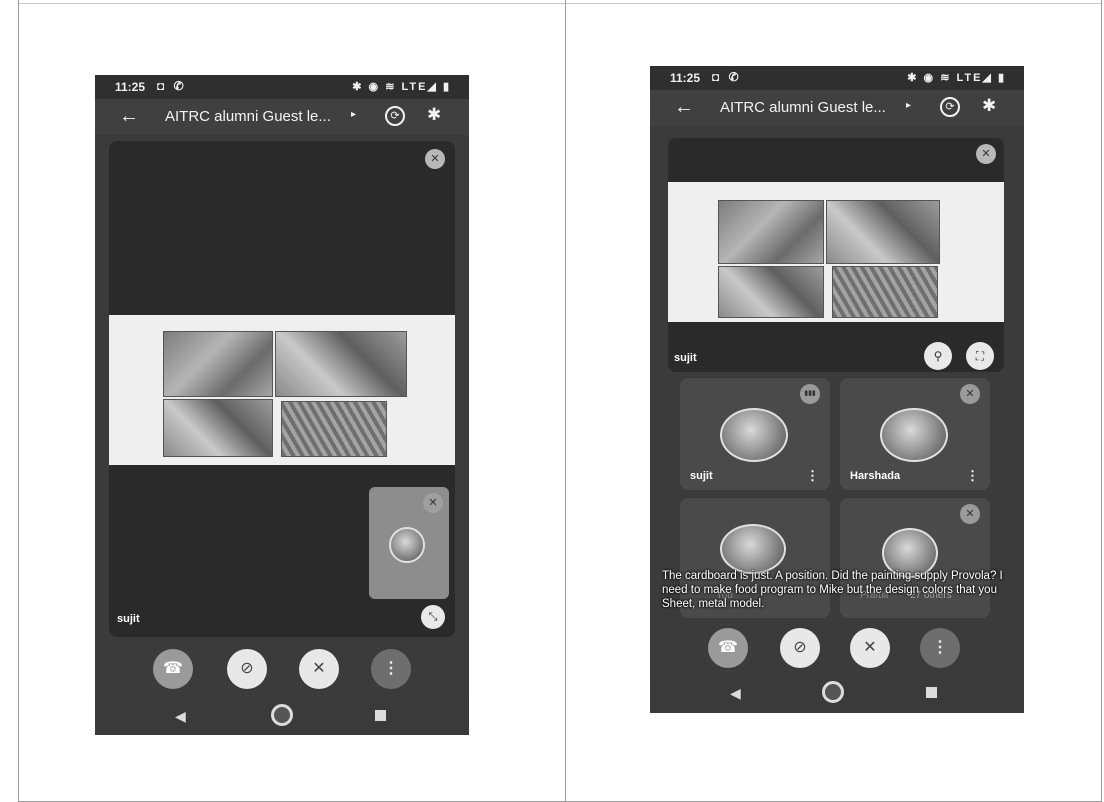 The height and width of the screenshot is (802, 1104). Describe the element at coordinates (810, 394) in the screenshot. I see `speaking-indicator-icon: ▮▮▮` at that location.